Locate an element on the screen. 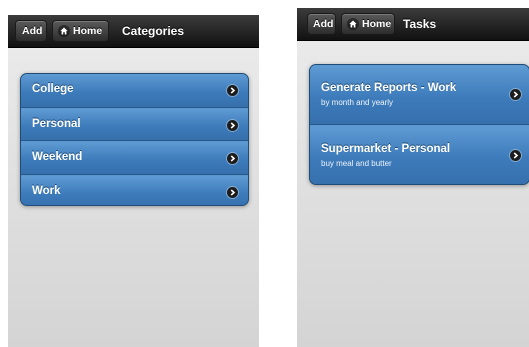  list-item-subtitle: buy meal and butter is located at coordinates (356, 163).